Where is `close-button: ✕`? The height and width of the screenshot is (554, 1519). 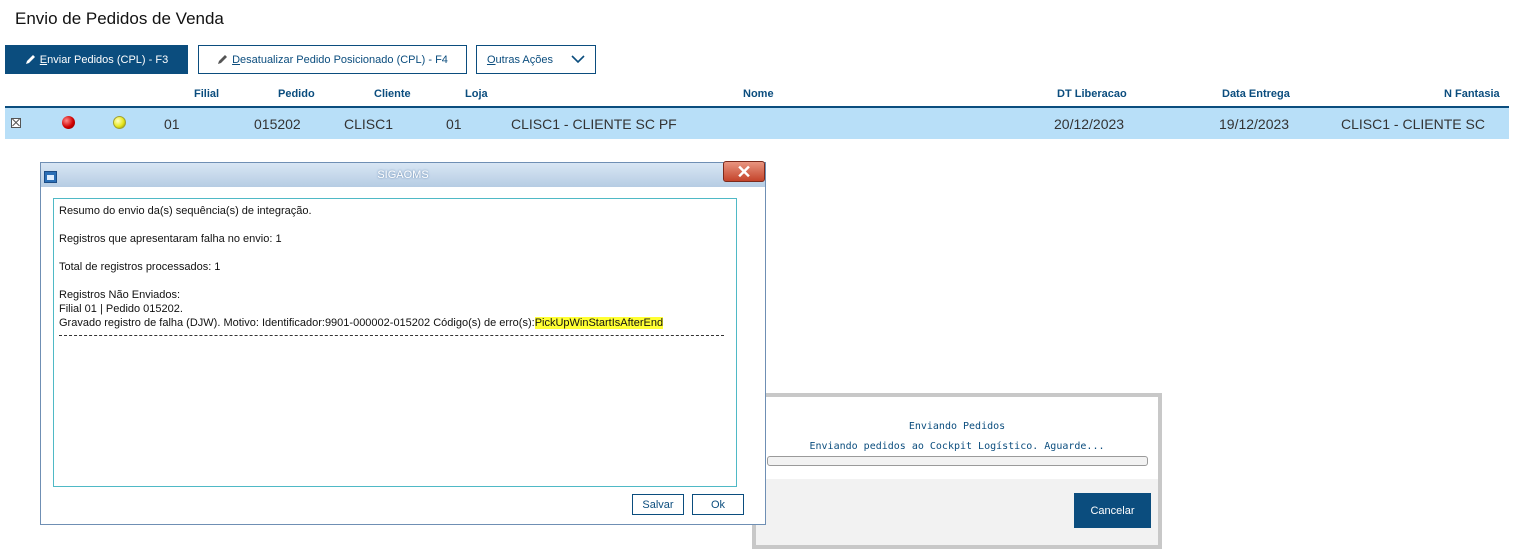
close-button: ✕ is located at coordinates (744, 171).